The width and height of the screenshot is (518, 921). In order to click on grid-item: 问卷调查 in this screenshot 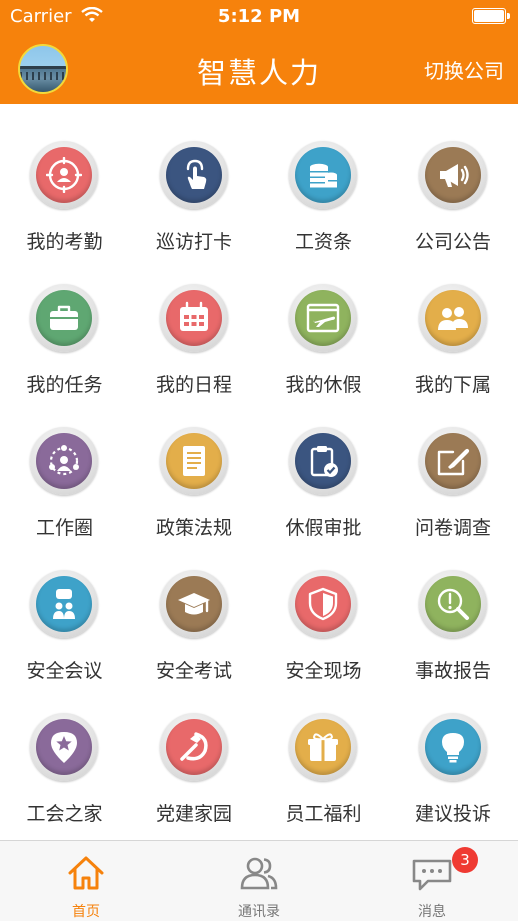, I will do `click(453, 464)`.